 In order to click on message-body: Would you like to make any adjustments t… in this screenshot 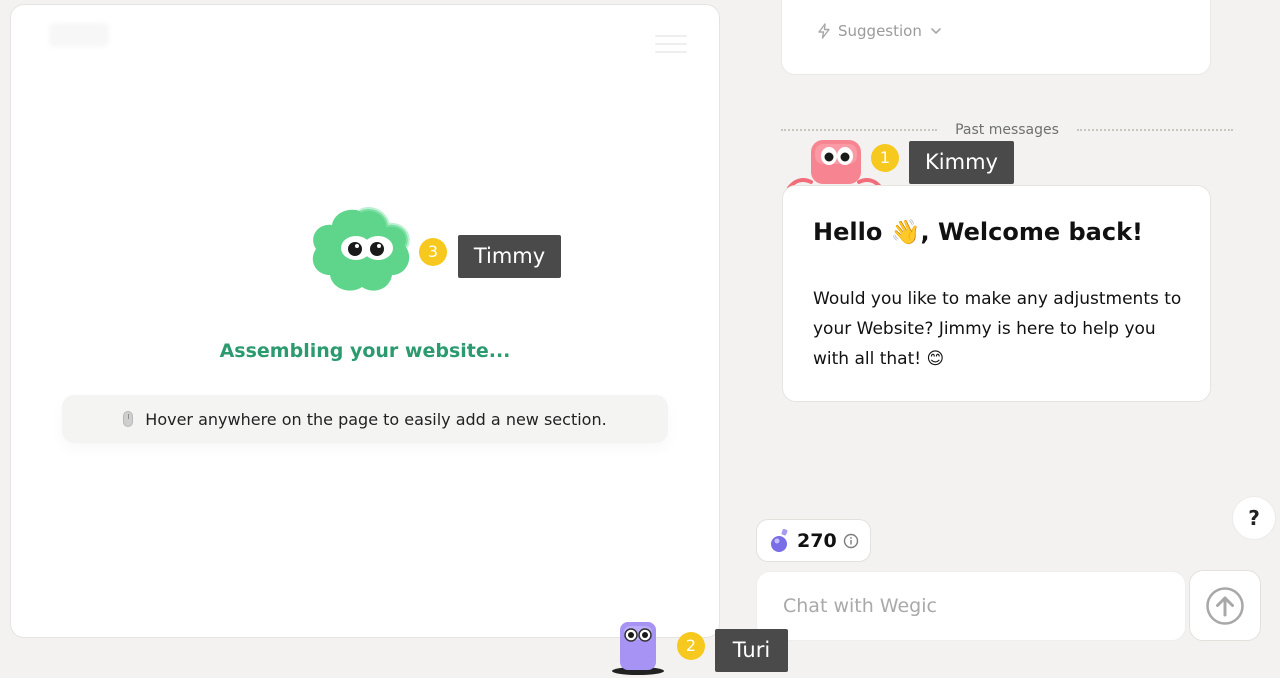, I will do `click(997, 329)`.